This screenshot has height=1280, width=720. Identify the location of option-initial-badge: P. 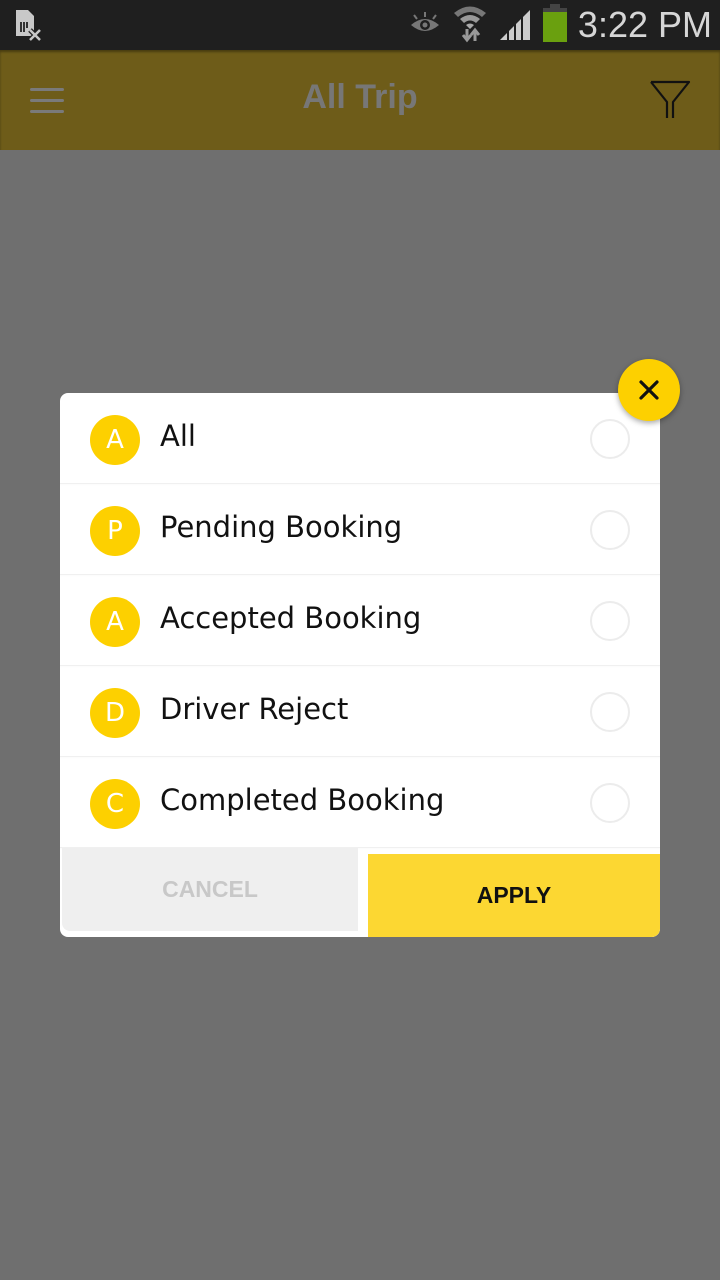
(115, 531).